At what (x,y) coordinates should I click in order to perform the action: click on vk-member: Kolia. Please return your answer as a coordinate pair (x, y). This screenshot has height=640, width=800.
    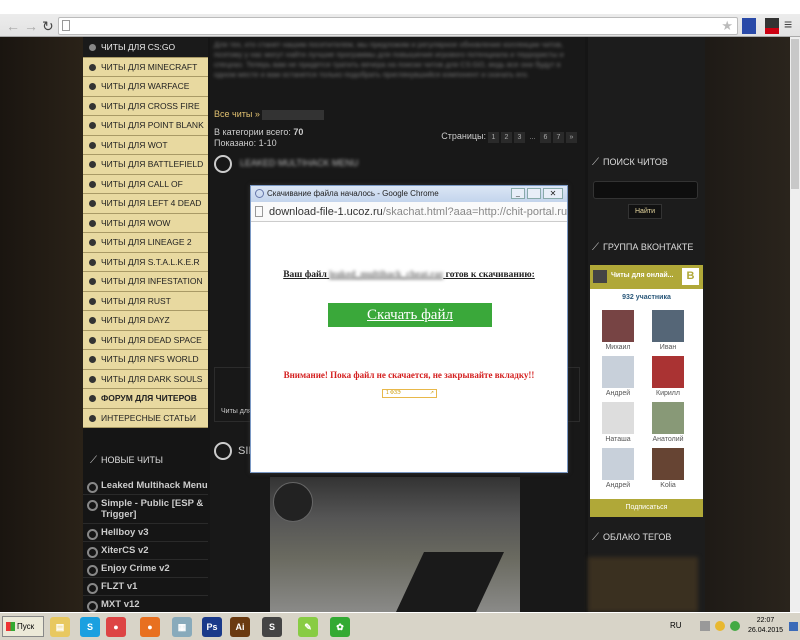
    Looking at the image, I should click on (668, 468).